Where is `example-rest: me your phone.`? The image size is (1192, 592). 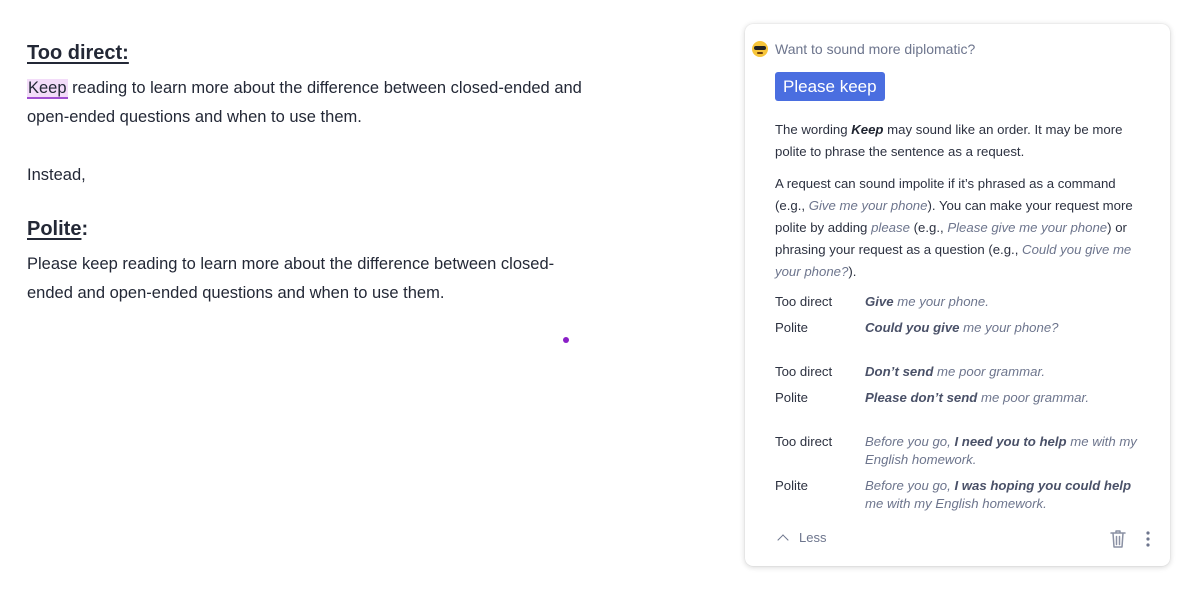
example-rest: me your phone. is located at coordinates (941, 301).